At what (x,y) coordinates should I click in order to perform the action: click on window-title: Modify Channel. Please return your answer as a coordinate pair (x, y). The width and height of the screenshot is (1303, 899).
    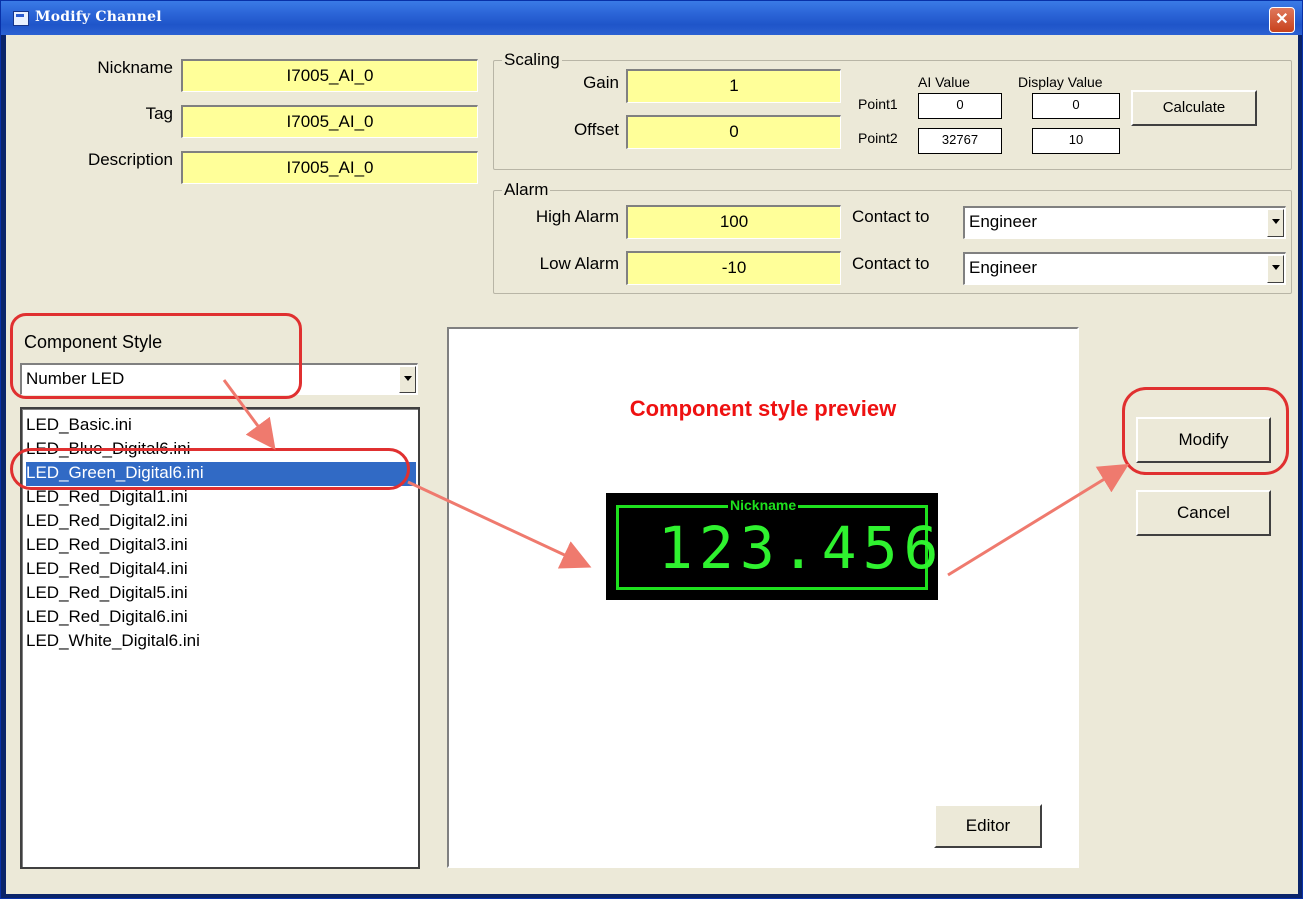
    Looking at the image, I should click on (98, 17).